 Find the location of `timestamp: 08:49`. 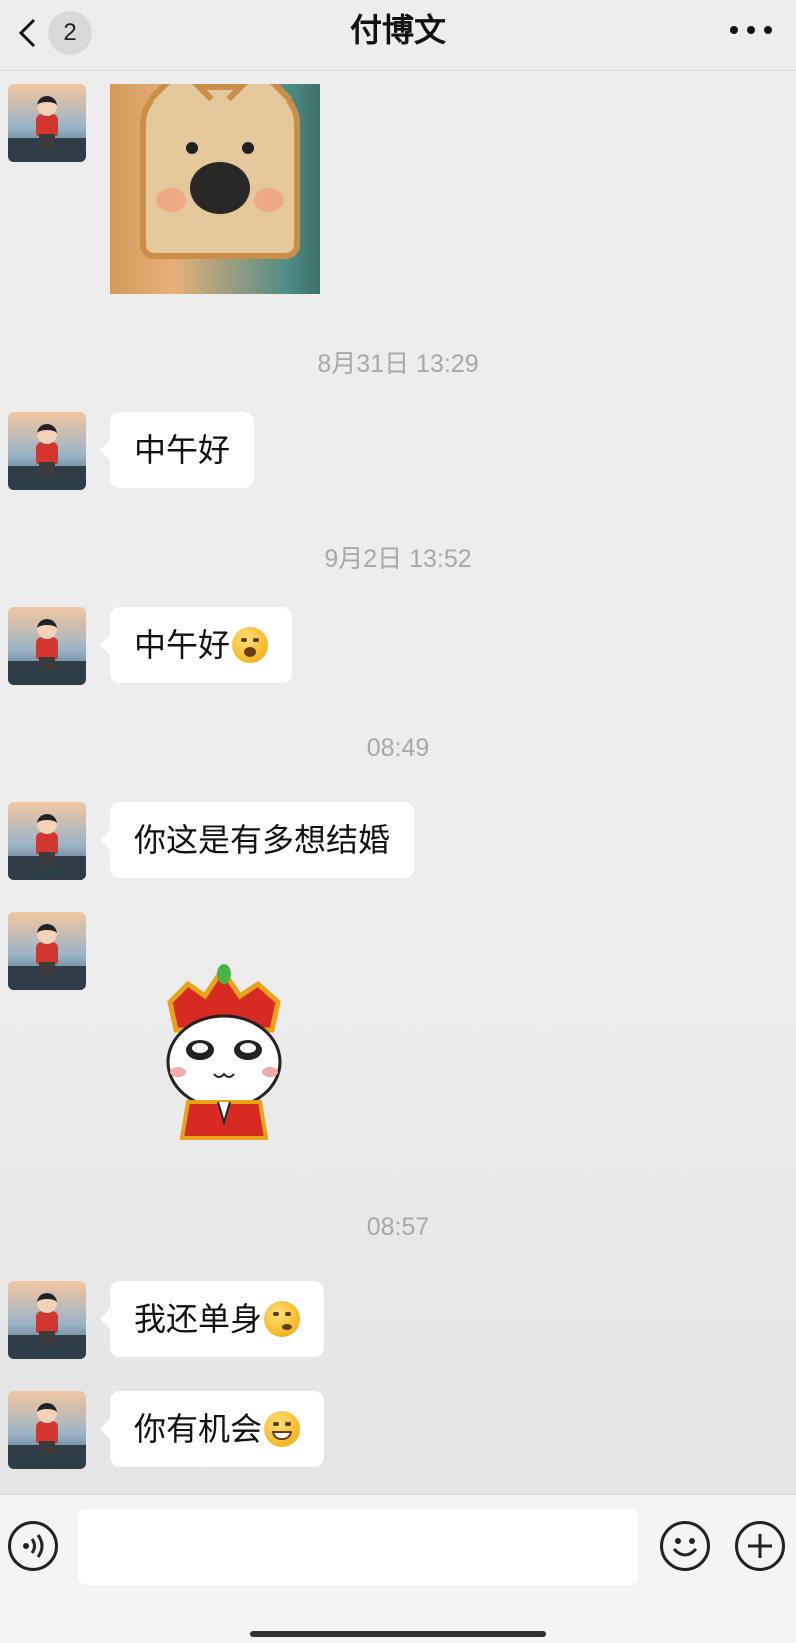

timestamp: 08:49 is located at coordinates (398, 748).